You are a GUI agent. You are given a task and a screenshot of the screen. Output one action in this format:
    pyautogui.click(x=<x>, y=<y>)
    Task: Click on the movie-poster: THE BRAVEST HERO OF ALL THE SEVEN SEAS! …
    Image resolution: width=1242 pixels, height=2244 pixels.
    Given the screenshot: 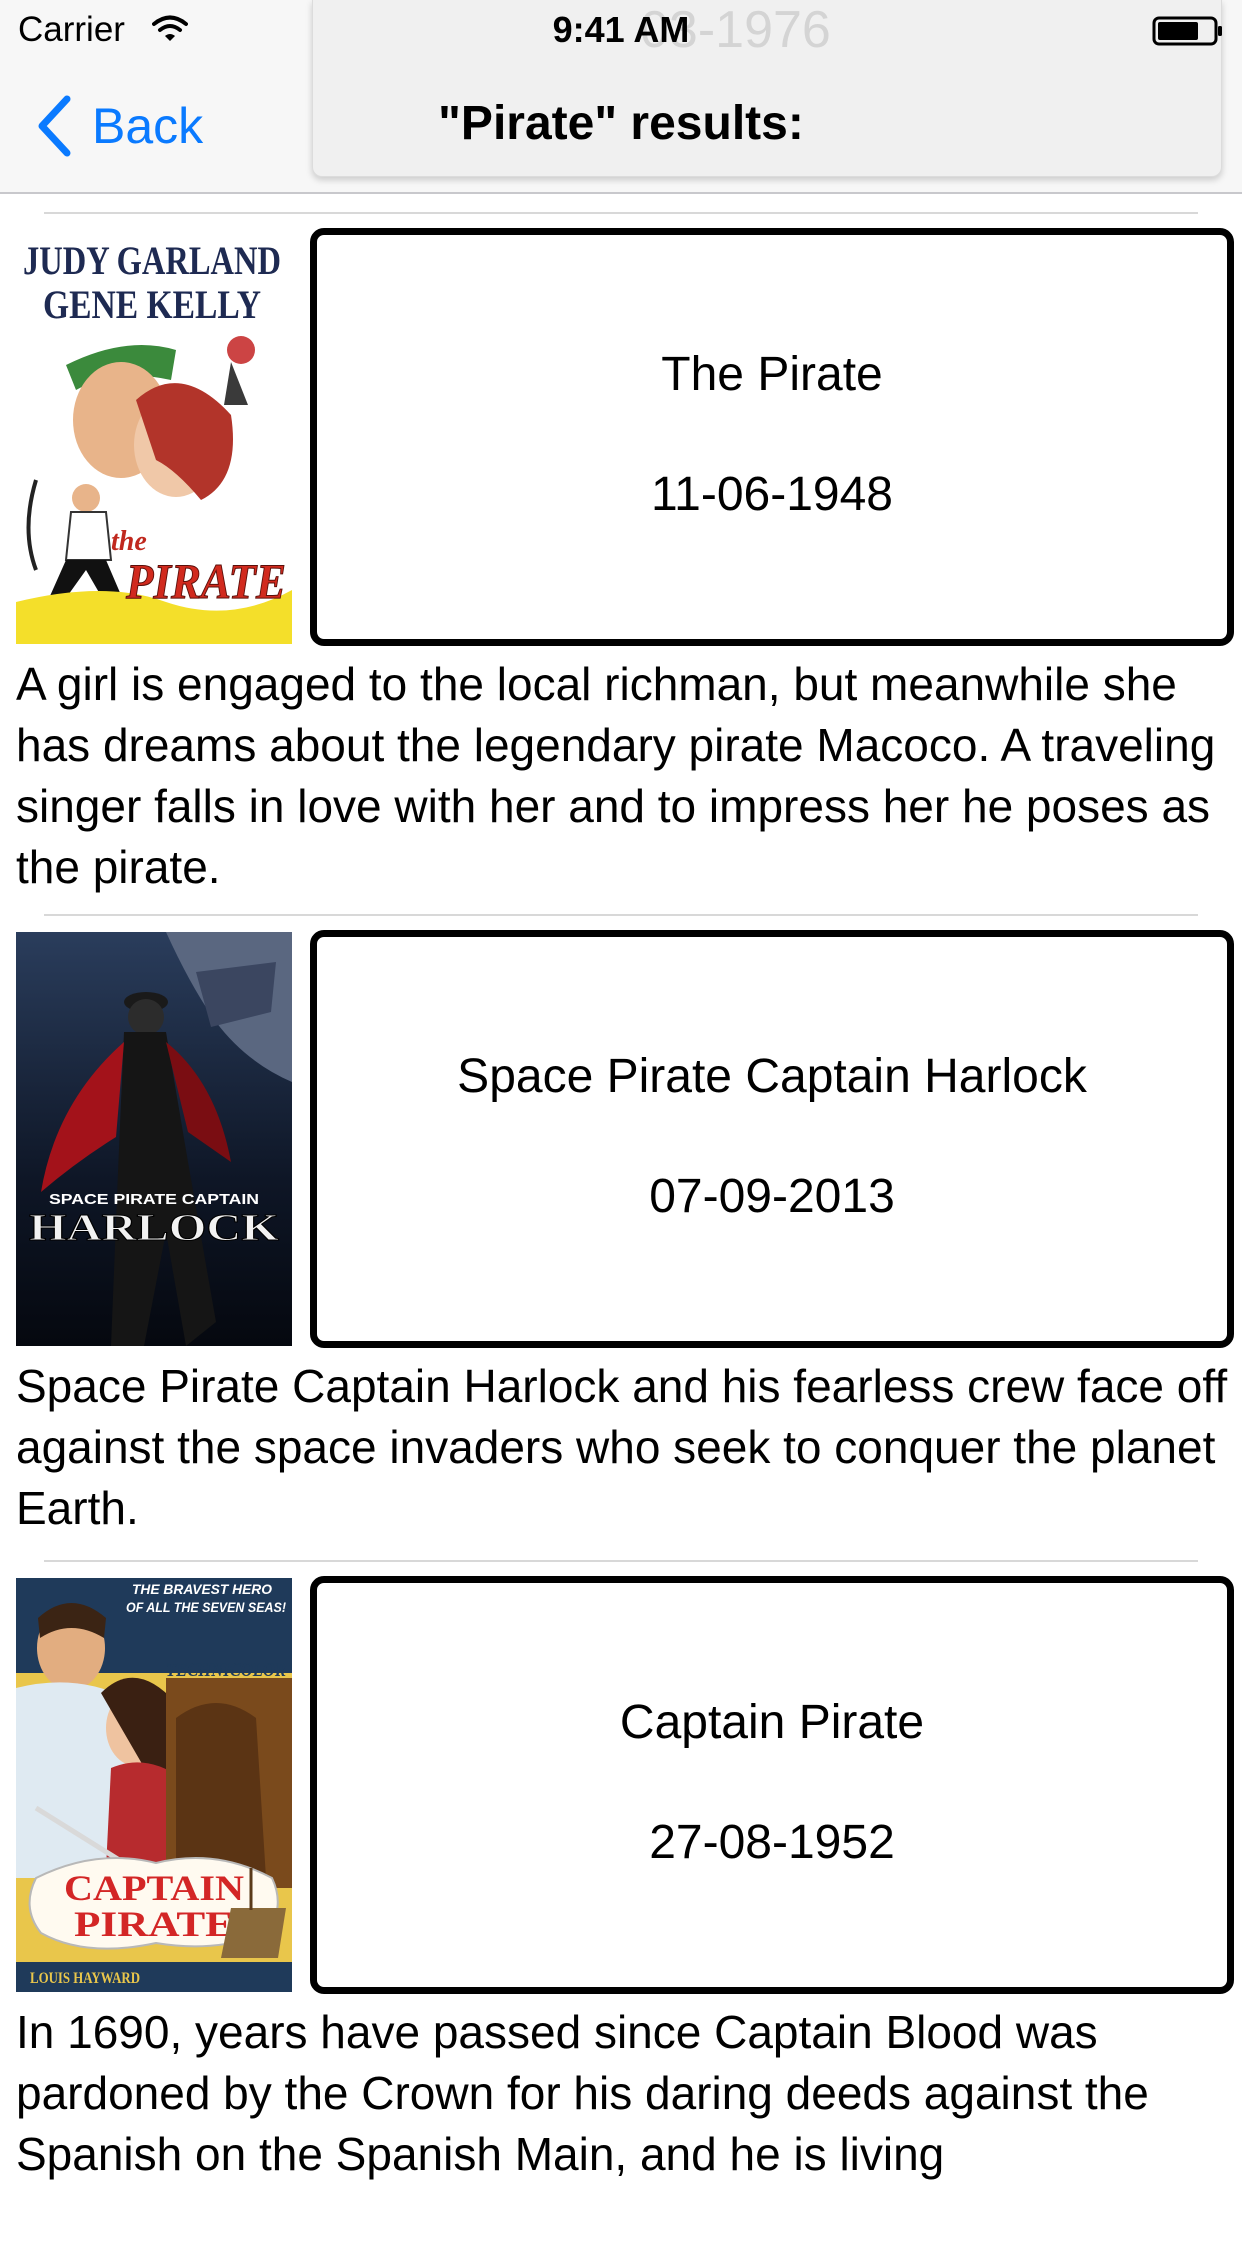 What is the action you would take?
    pyautogui.click(x=154, y=1785)
    